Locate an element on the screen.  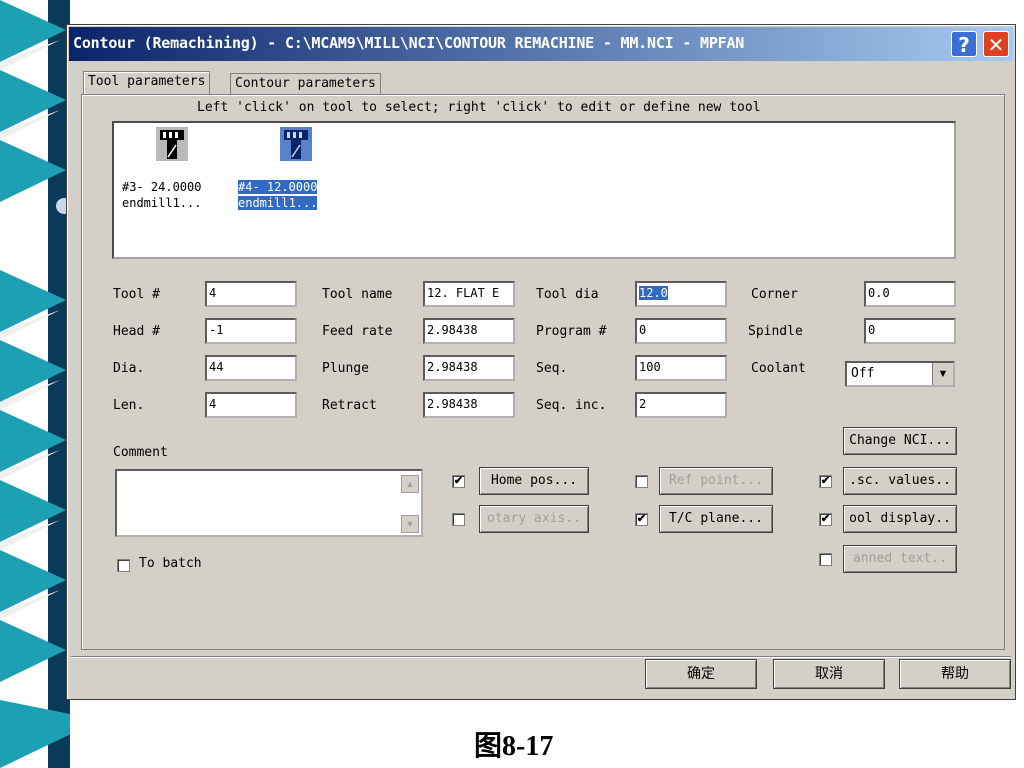
coolant-select: Off ▼ is located at coordinates (900, 374).